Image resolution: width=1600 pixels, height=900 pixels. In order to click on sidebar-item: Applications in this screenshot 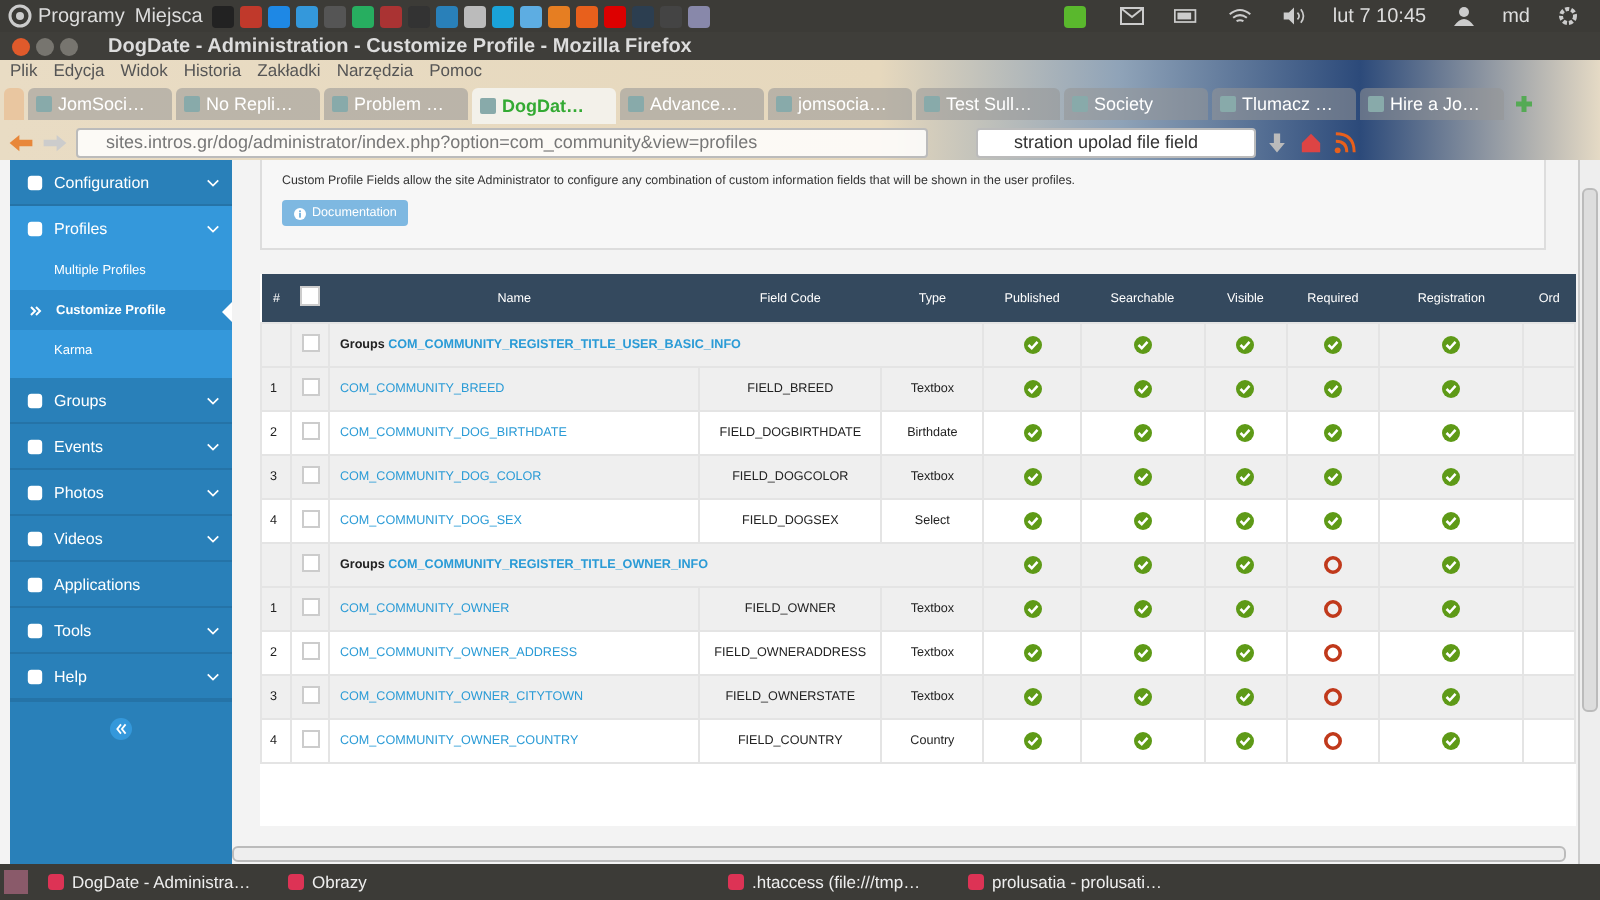, I will do `click(121, 585)`.